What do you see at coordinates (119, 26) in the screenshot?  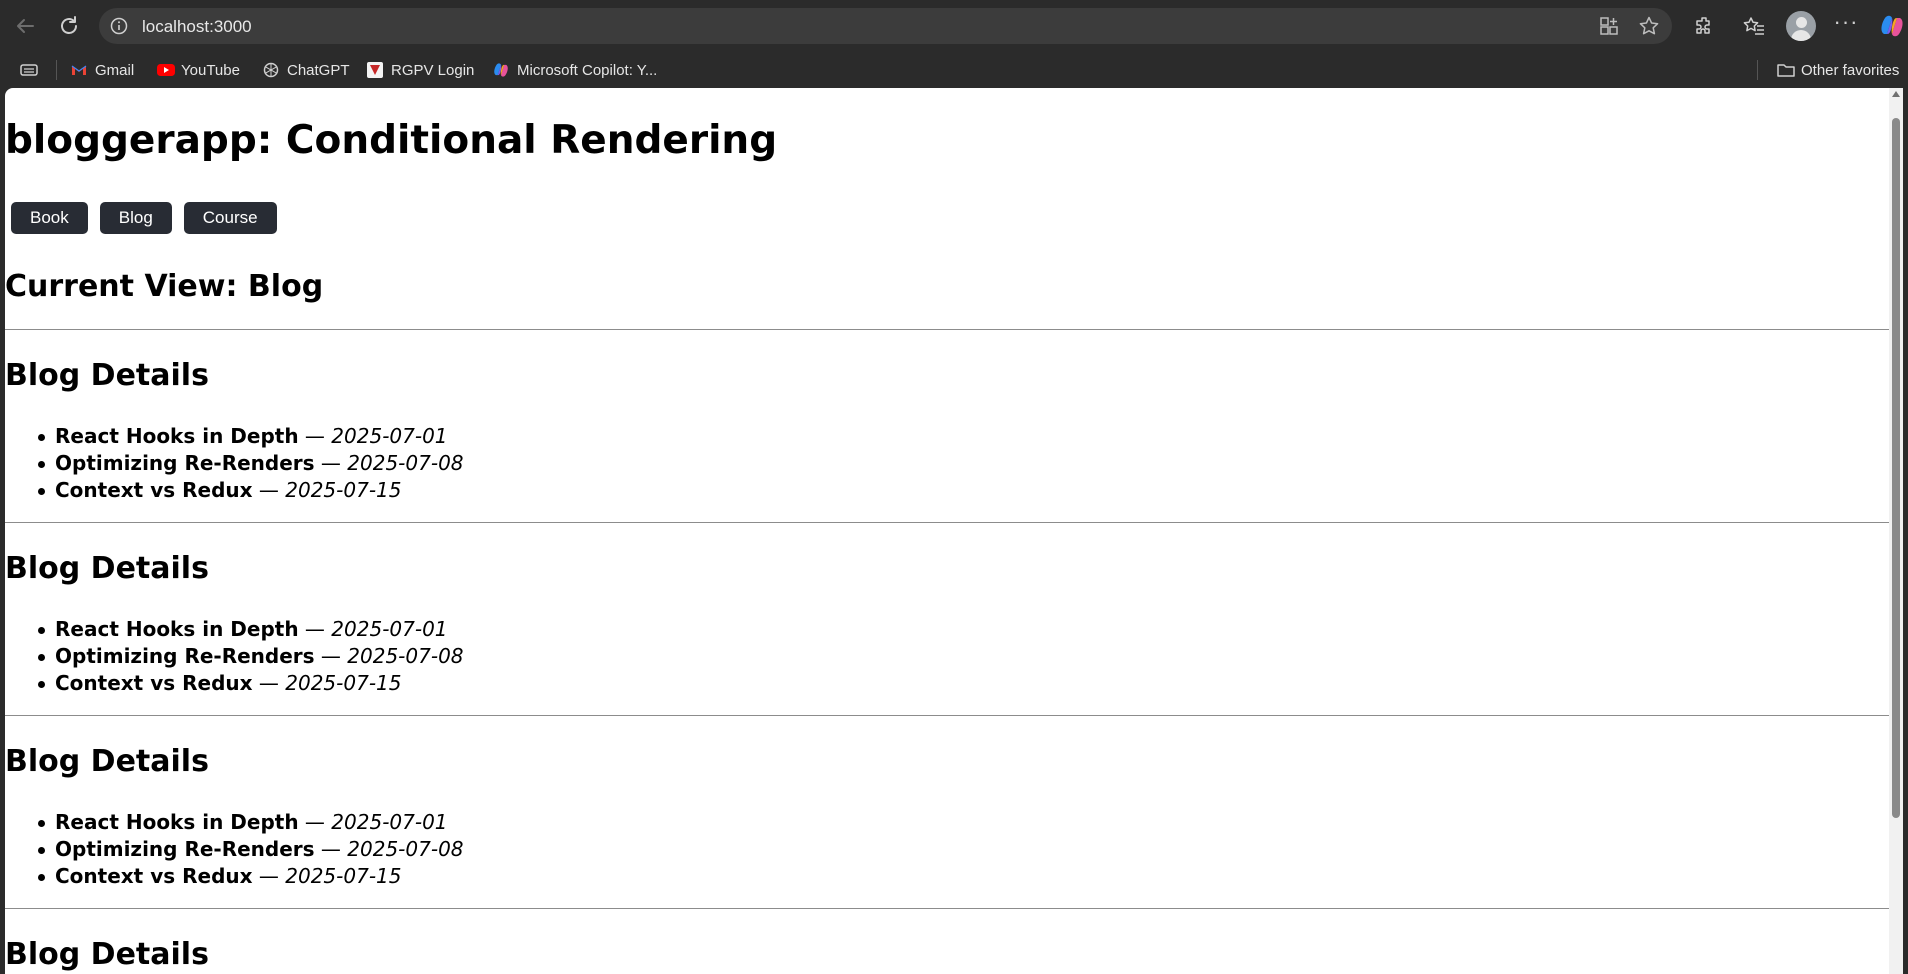 I see `site-info-icon` at bounding box center [119, 26].